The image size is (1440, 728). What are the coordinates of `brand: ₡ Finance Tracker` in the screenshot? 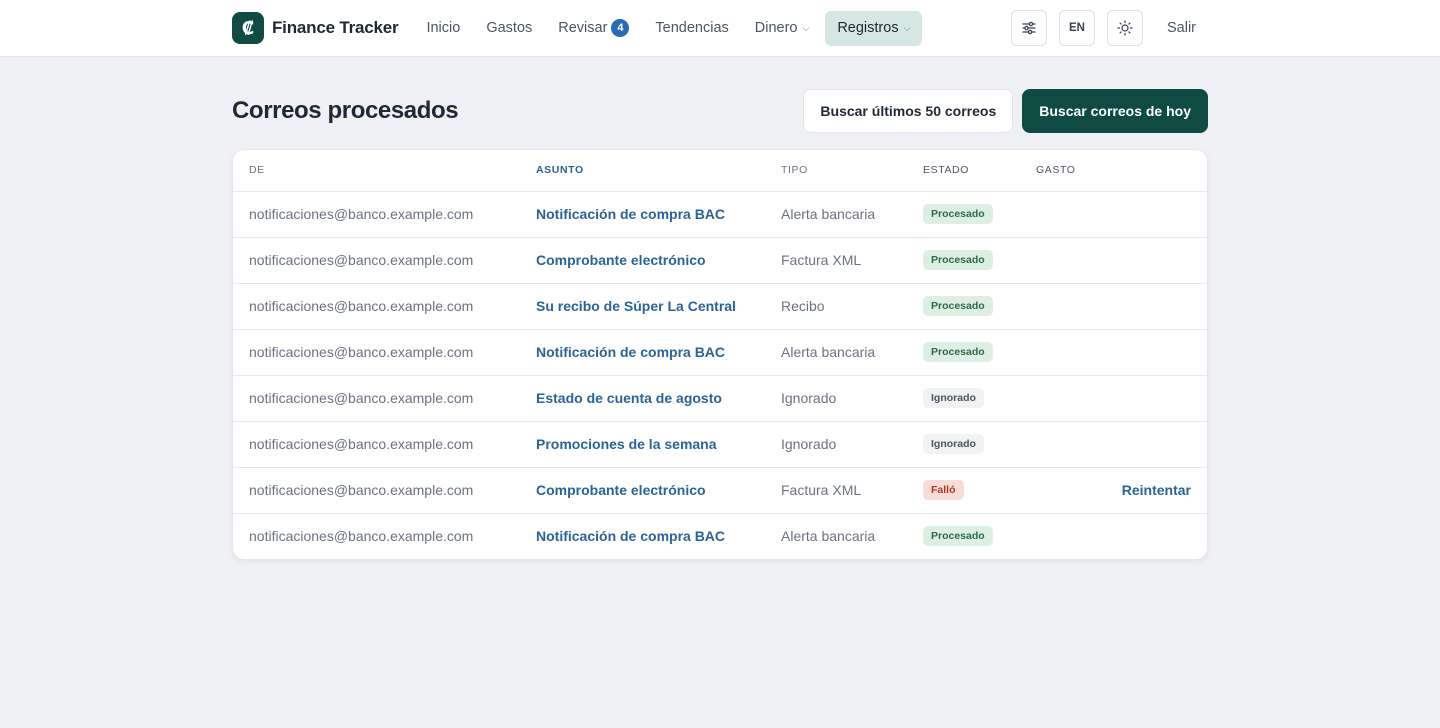 It's located at (315, 28).